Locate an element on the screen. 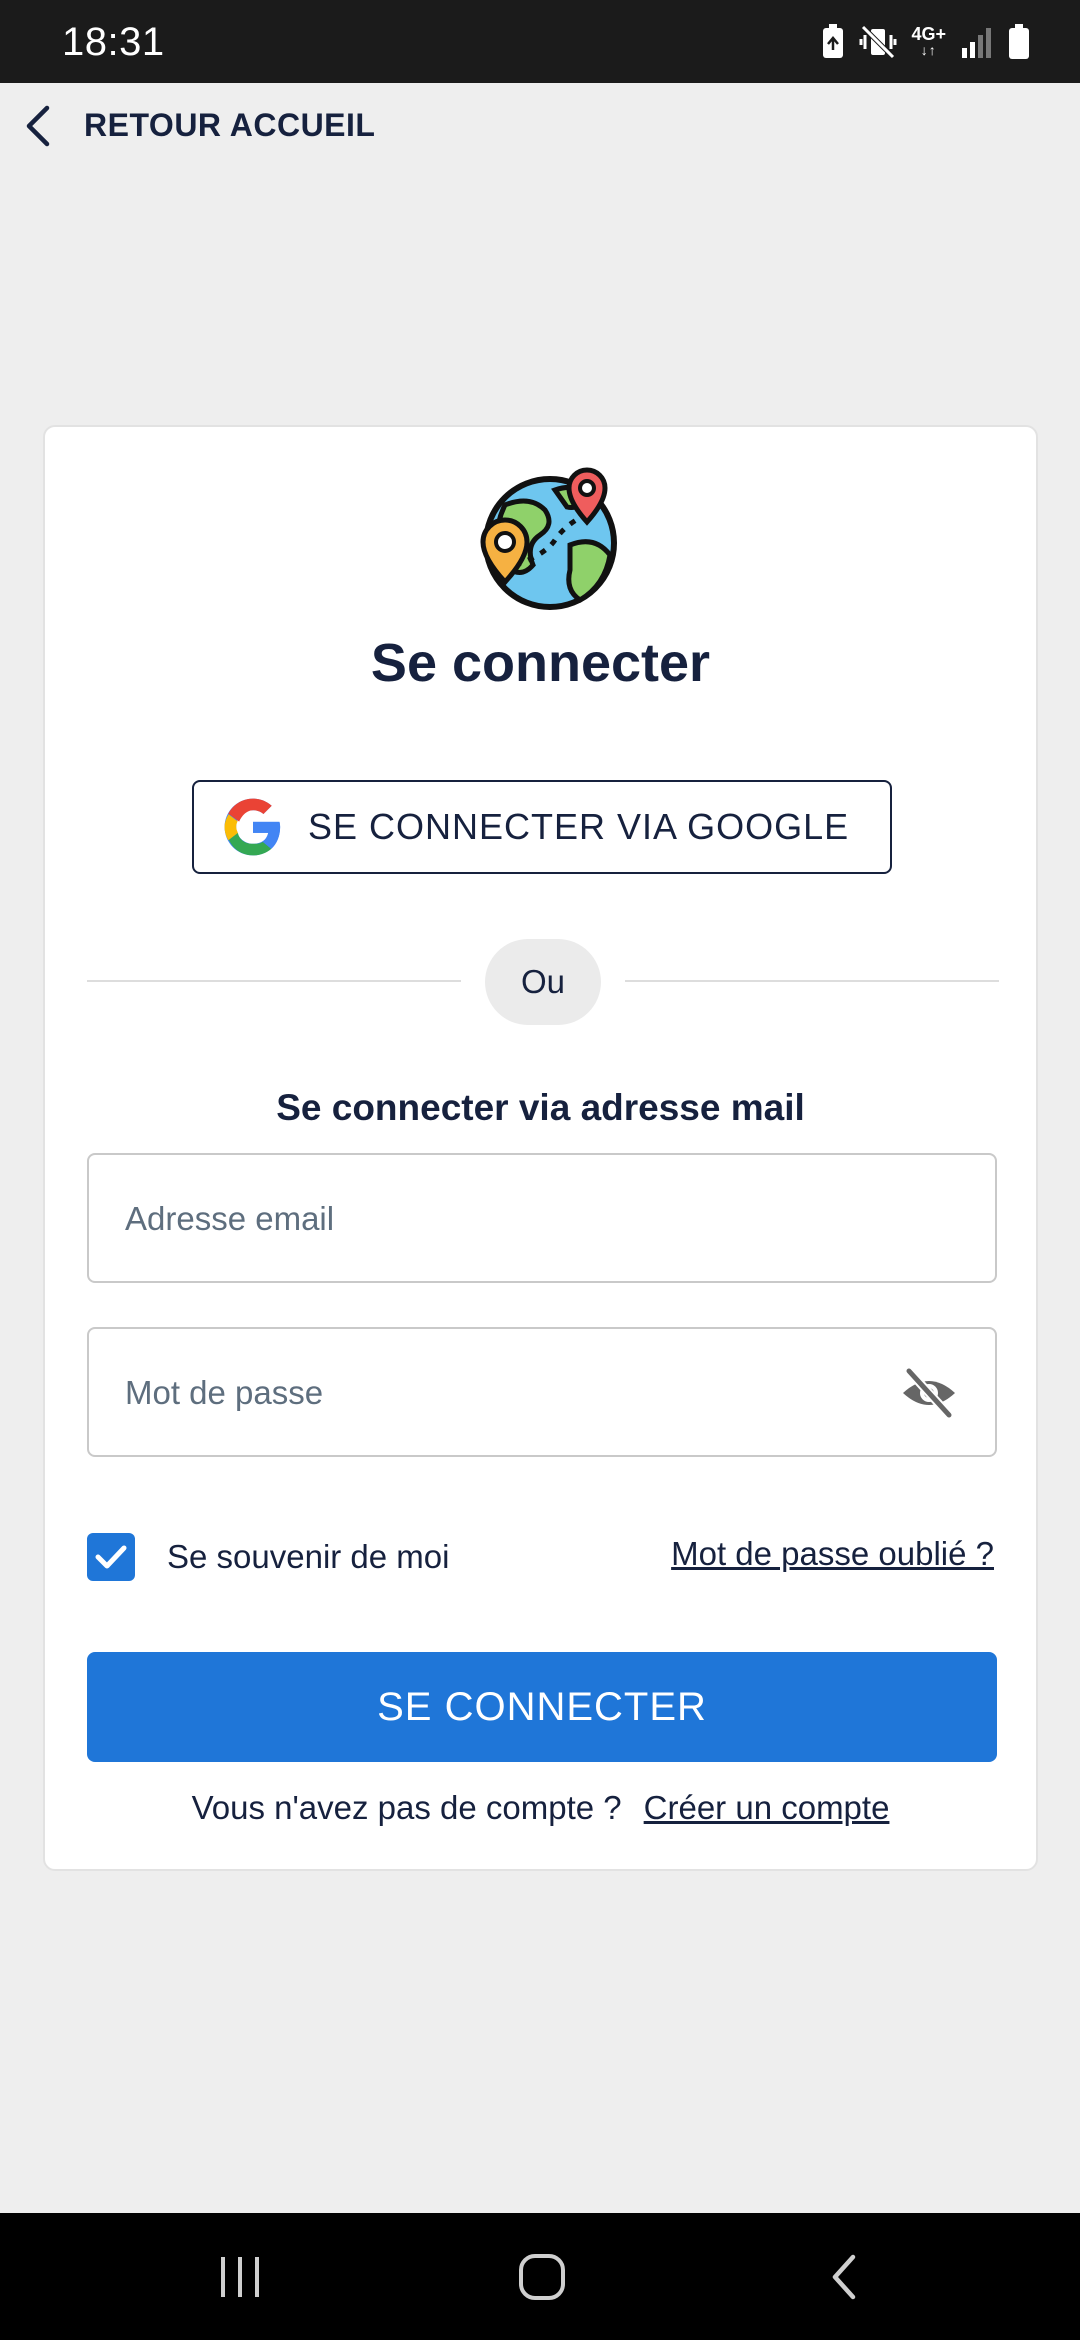  google-signin-button: SE CONNECTER VIA GOOGLE is located at coordinates (542, 827).